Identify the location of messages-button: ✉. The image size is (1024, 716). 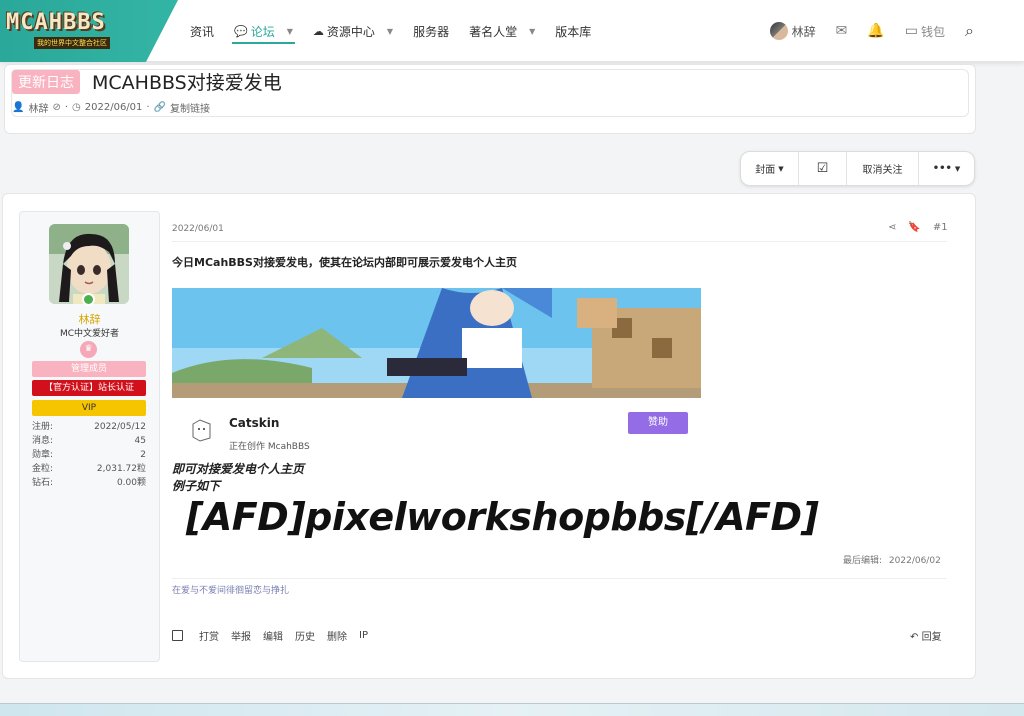
(842, 31).